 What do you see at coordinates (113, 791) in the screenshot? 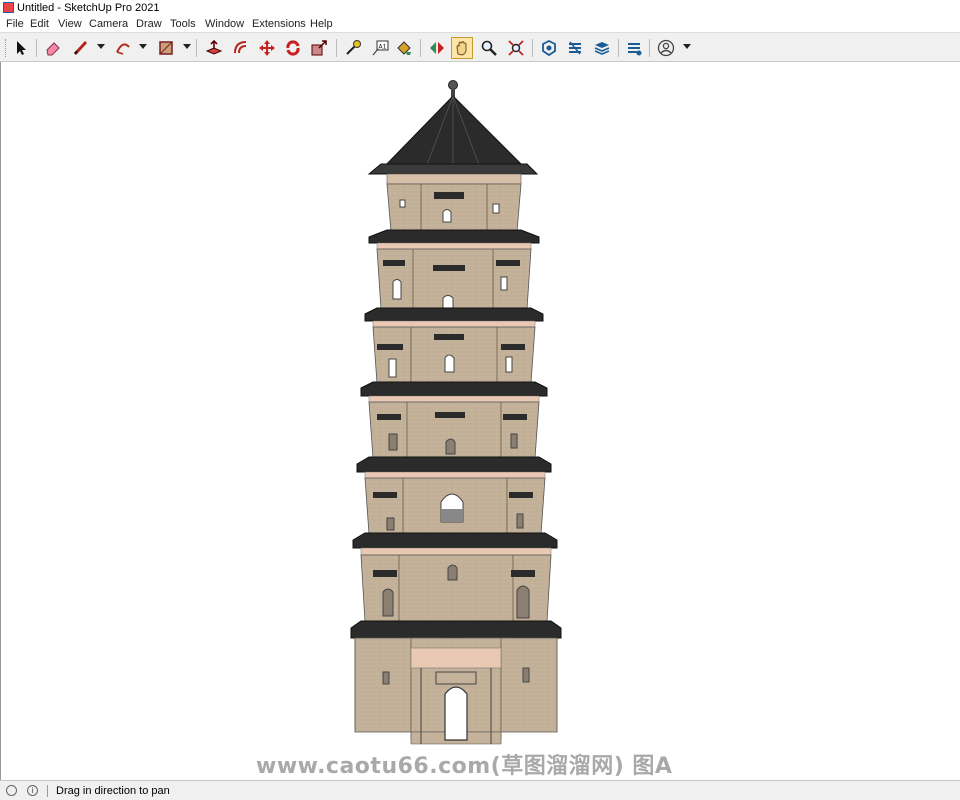
I see `status-message: Drag in direction to pan` at bounding box center [113, 791].